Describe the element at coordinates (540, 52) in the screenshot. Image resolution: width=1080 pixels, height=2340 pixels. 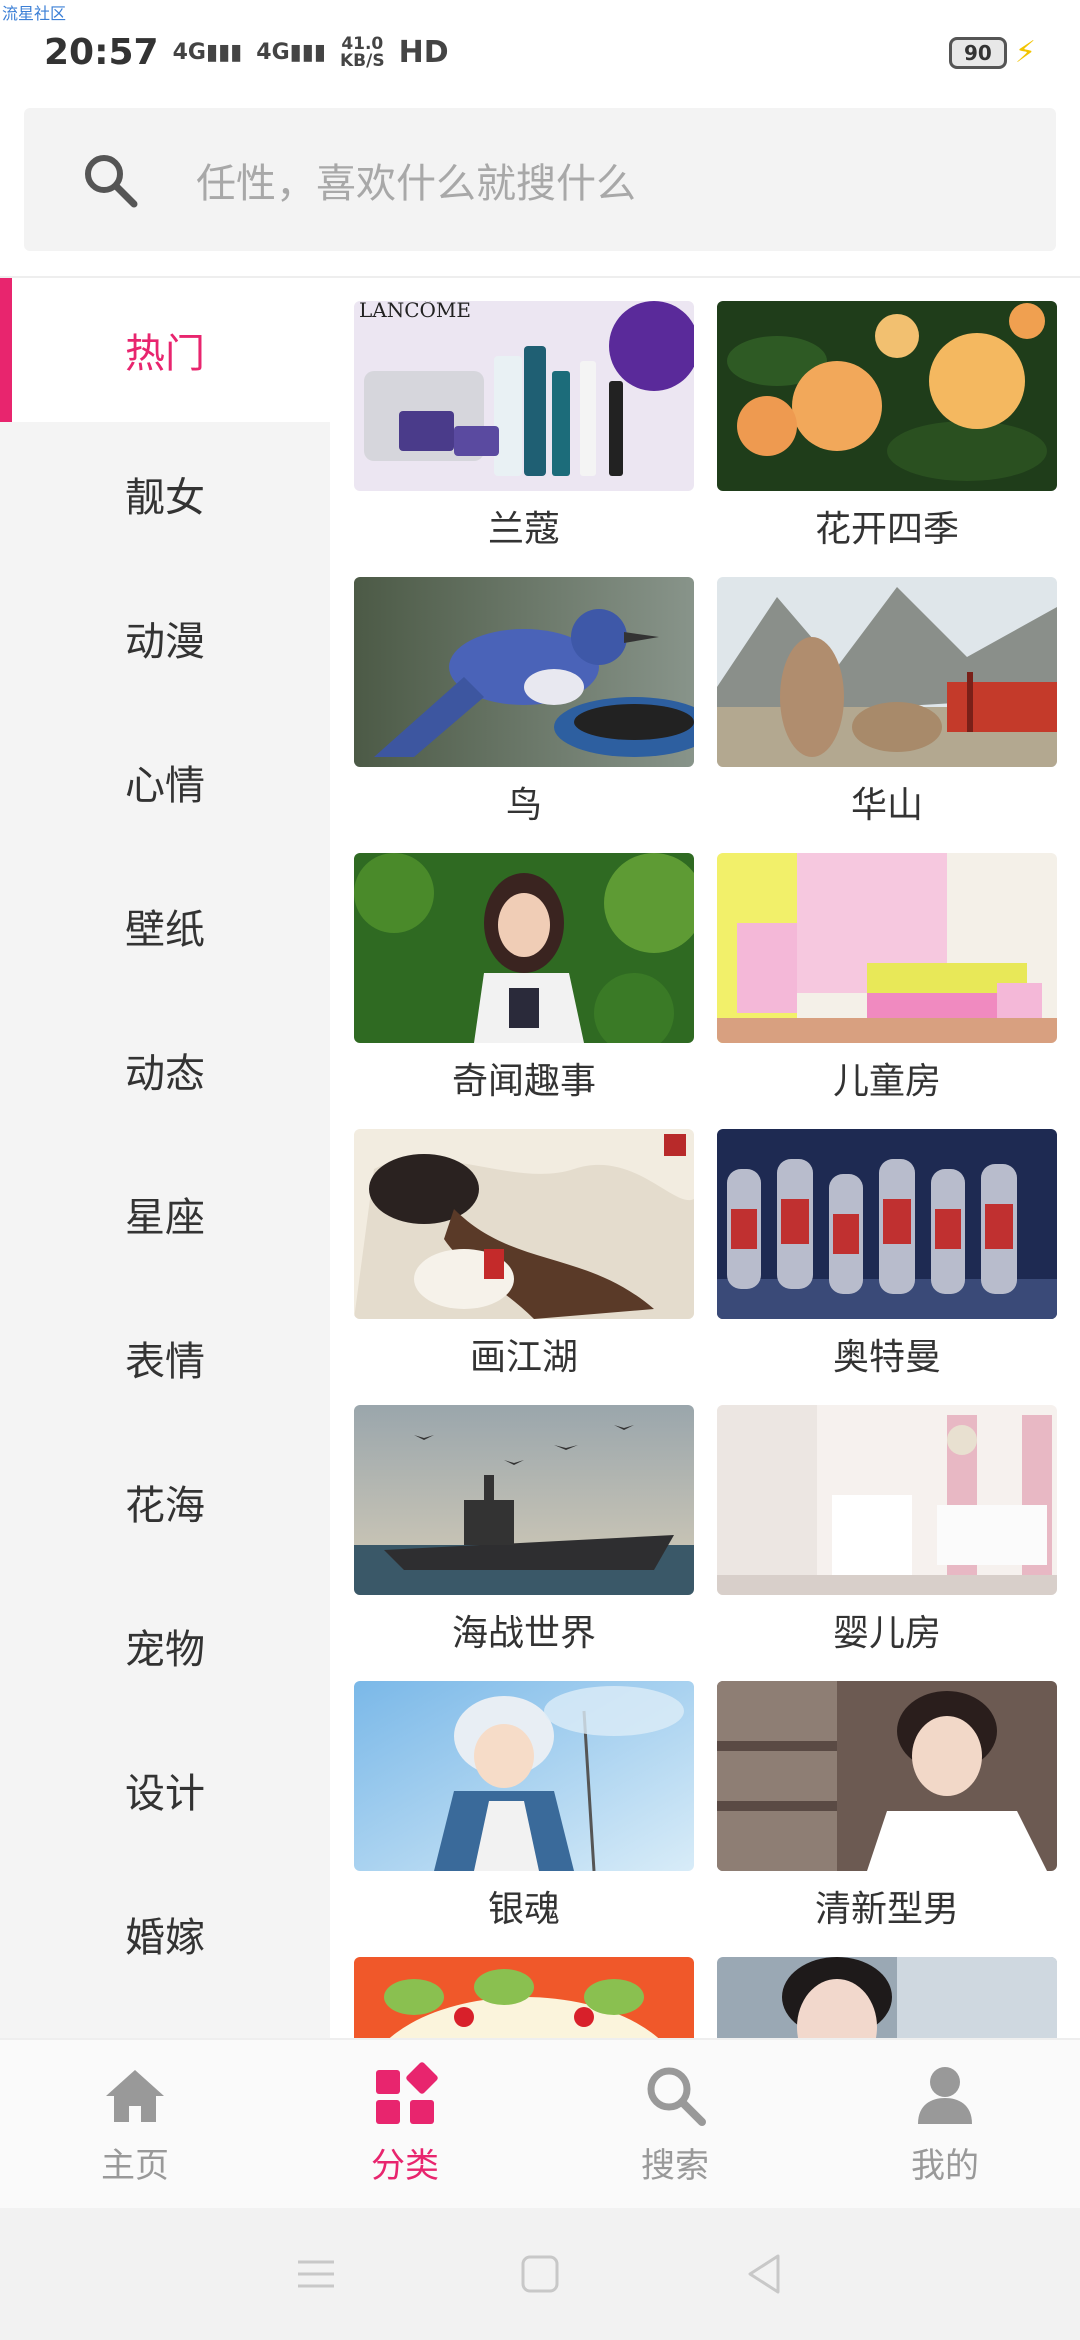
I see `status-bar: 20:57 4G▮▮▮ 4G▮▮▮ 41.0 KB/S HD 90 ⚡` at that location.